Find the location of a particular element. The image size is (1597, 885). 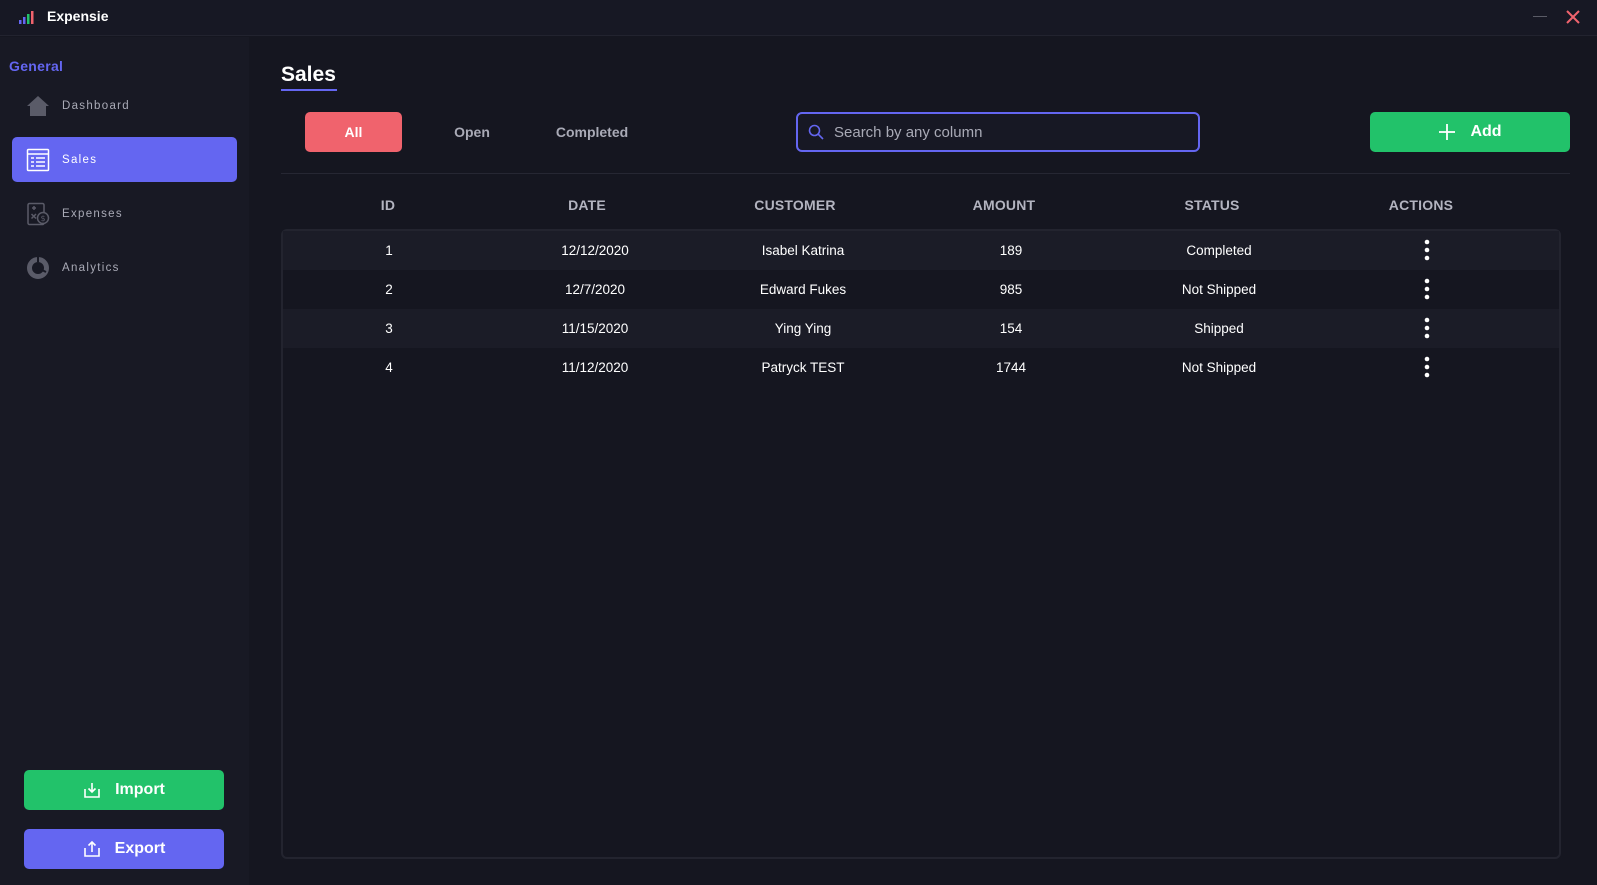

search-icon is located at coordinates (816, 132).